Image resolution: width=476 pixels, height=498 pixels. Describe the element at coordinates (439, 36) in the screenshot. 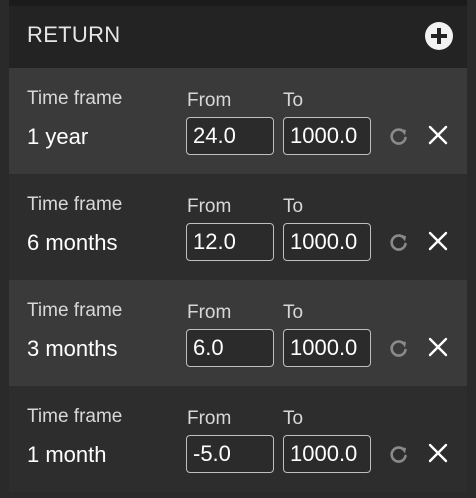

I see `add-row-icon` at that location.